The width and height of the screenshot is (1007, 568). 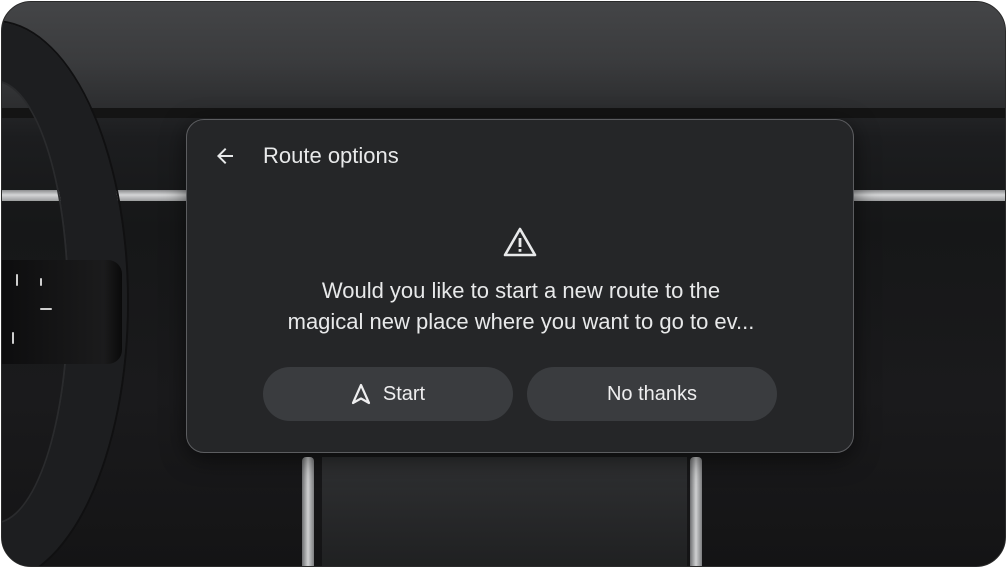 I want to click on arrow-back-icon, so click(x=225, y=156).